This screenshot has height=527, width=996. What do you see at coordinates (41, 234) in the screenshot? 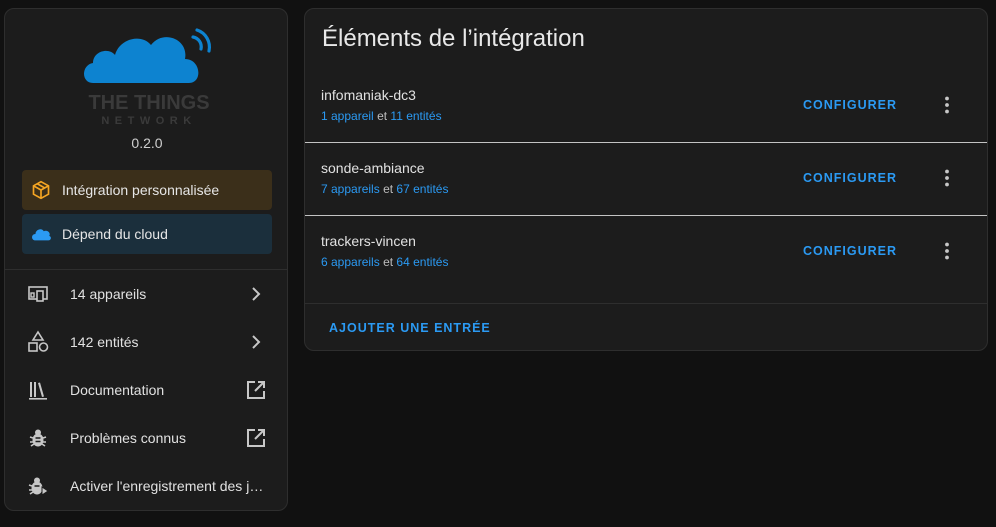
I see `cloud-icon` at bounding box center [41, 234].